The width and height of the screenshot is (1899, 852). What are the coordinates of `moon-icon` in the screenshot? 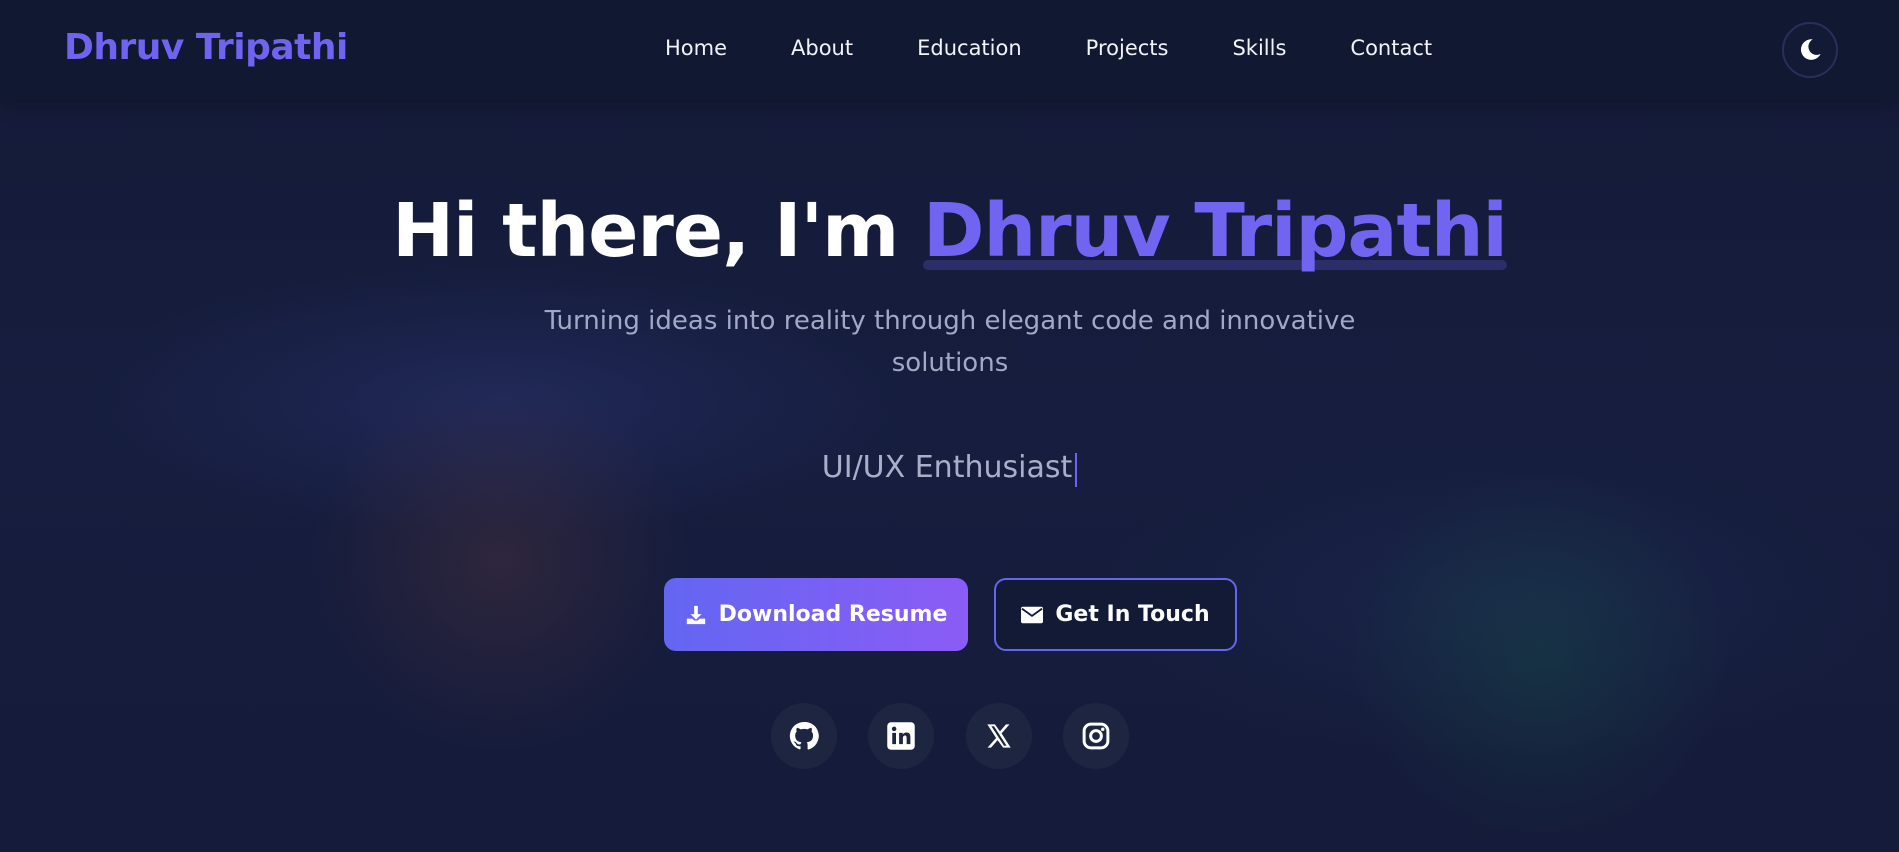 It's located at (1810, 49).